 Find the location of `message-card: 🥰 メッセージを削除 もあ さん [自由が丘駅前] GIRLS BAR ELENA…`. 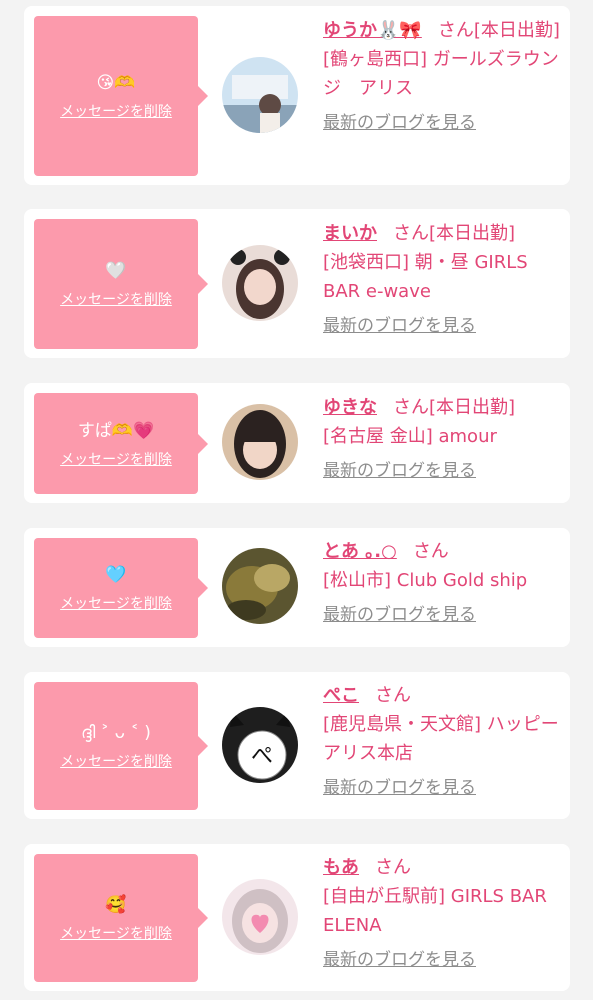

message-card: 🥰 メッセージを削除 もあ さん [自由が丘駅前] GIRLS BAR ELENA… is located at coordinates (297, 917).